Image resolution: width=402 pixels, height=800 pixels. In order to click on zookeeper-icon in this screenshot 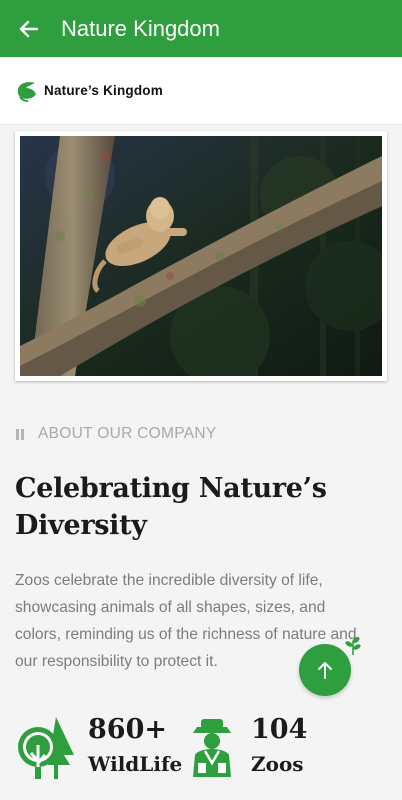, I will do `click(212, 748)`.